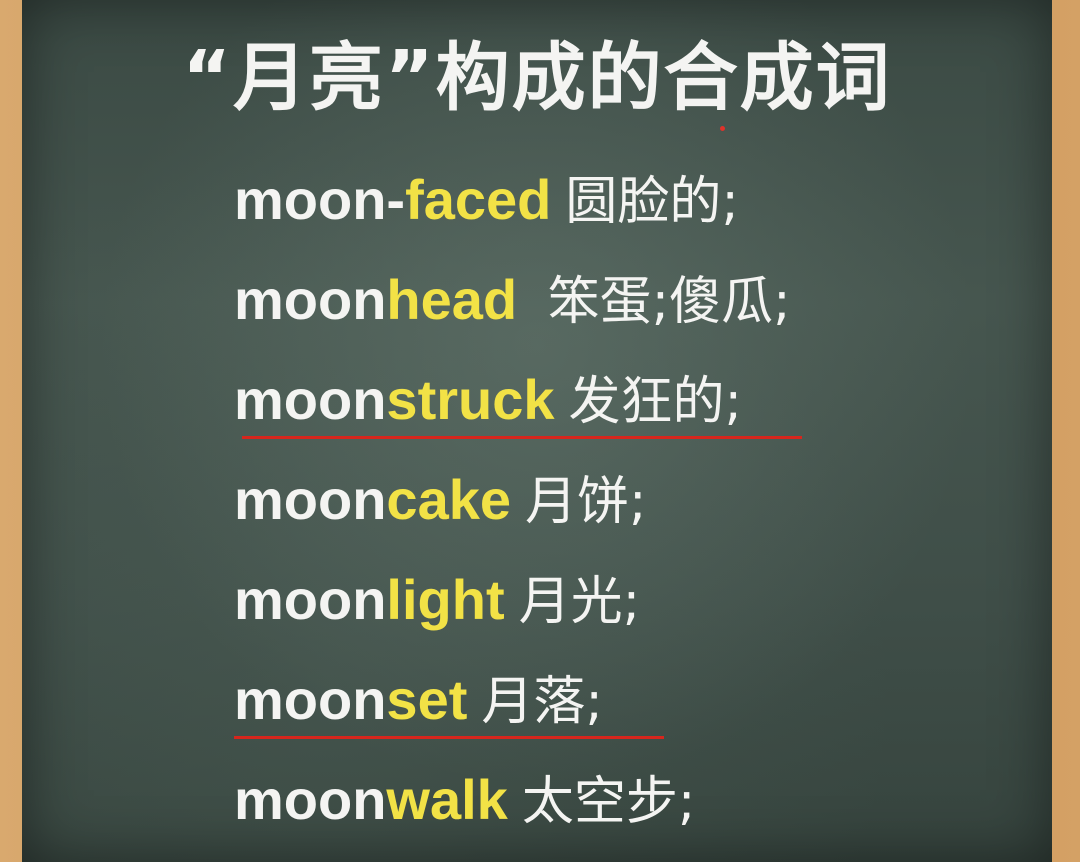 This screenshot has width=1080, height=862. Describe the element at coordinates (655, 402) in the screenshot. I see `word-meaning: 发狂的;` at that location.